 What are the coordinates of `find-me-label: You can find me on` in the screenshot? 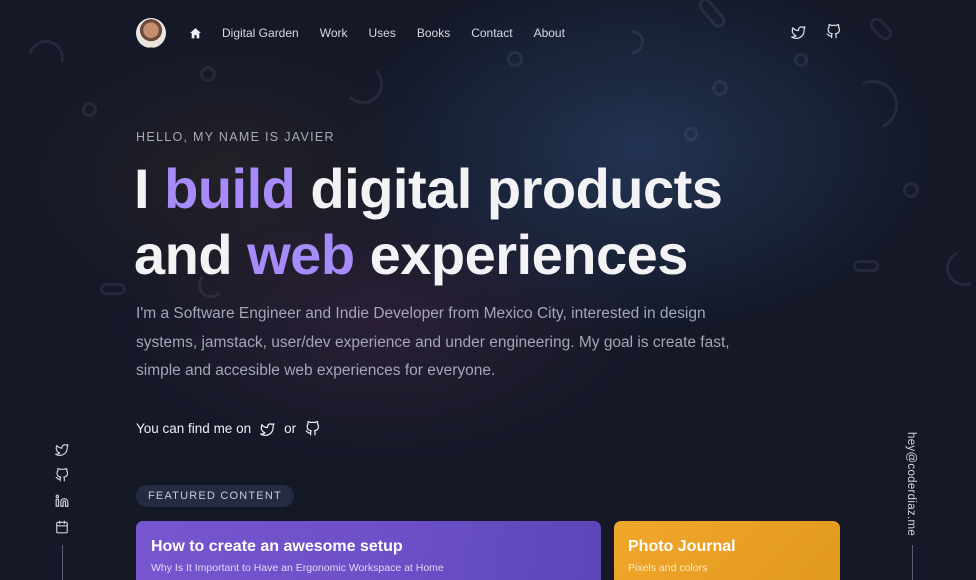 It's located at (194, 428).